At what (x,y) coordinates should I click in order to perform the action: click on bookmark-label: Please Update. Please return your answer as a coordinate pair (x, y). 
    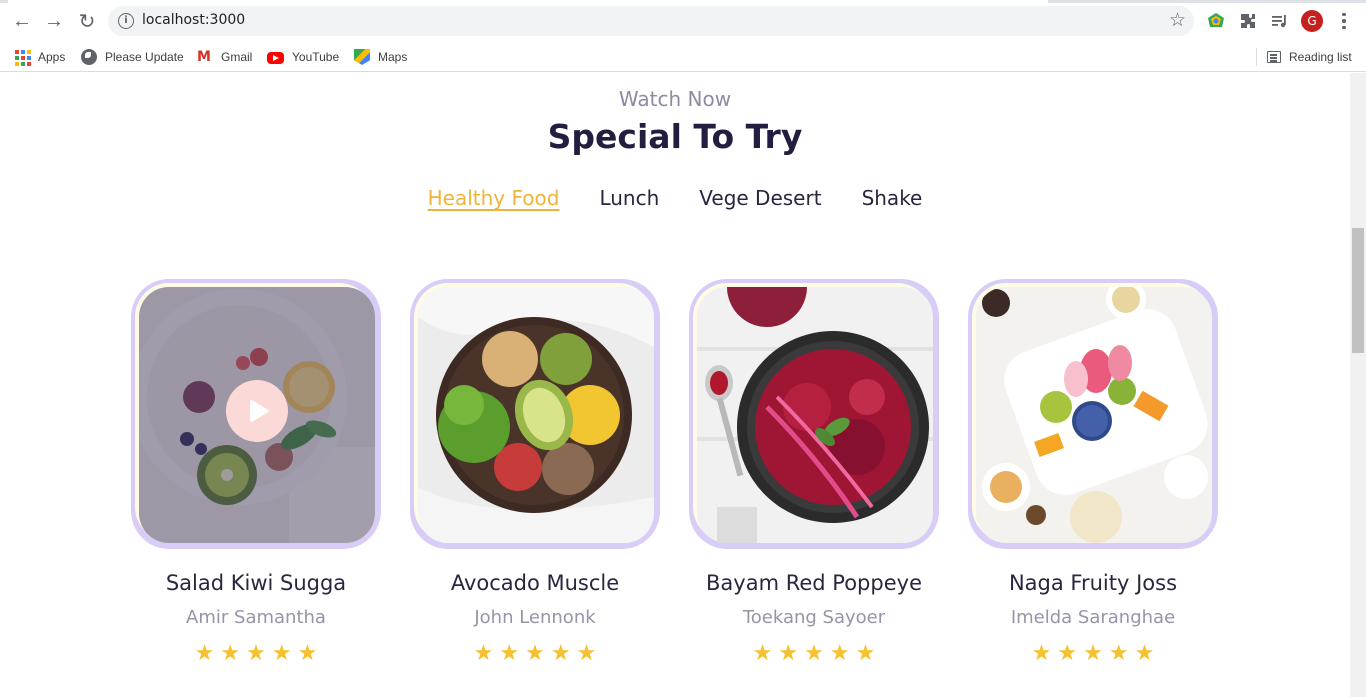
    Looking at the image, I should click on (144, 57).